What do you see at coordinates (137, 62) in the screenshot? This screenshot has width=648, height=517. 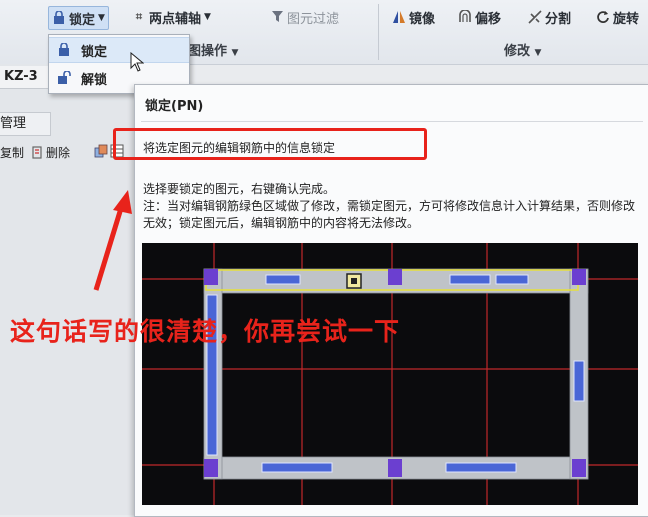 I see `mouse-cursor-icon` at bounding box center [137, 62].